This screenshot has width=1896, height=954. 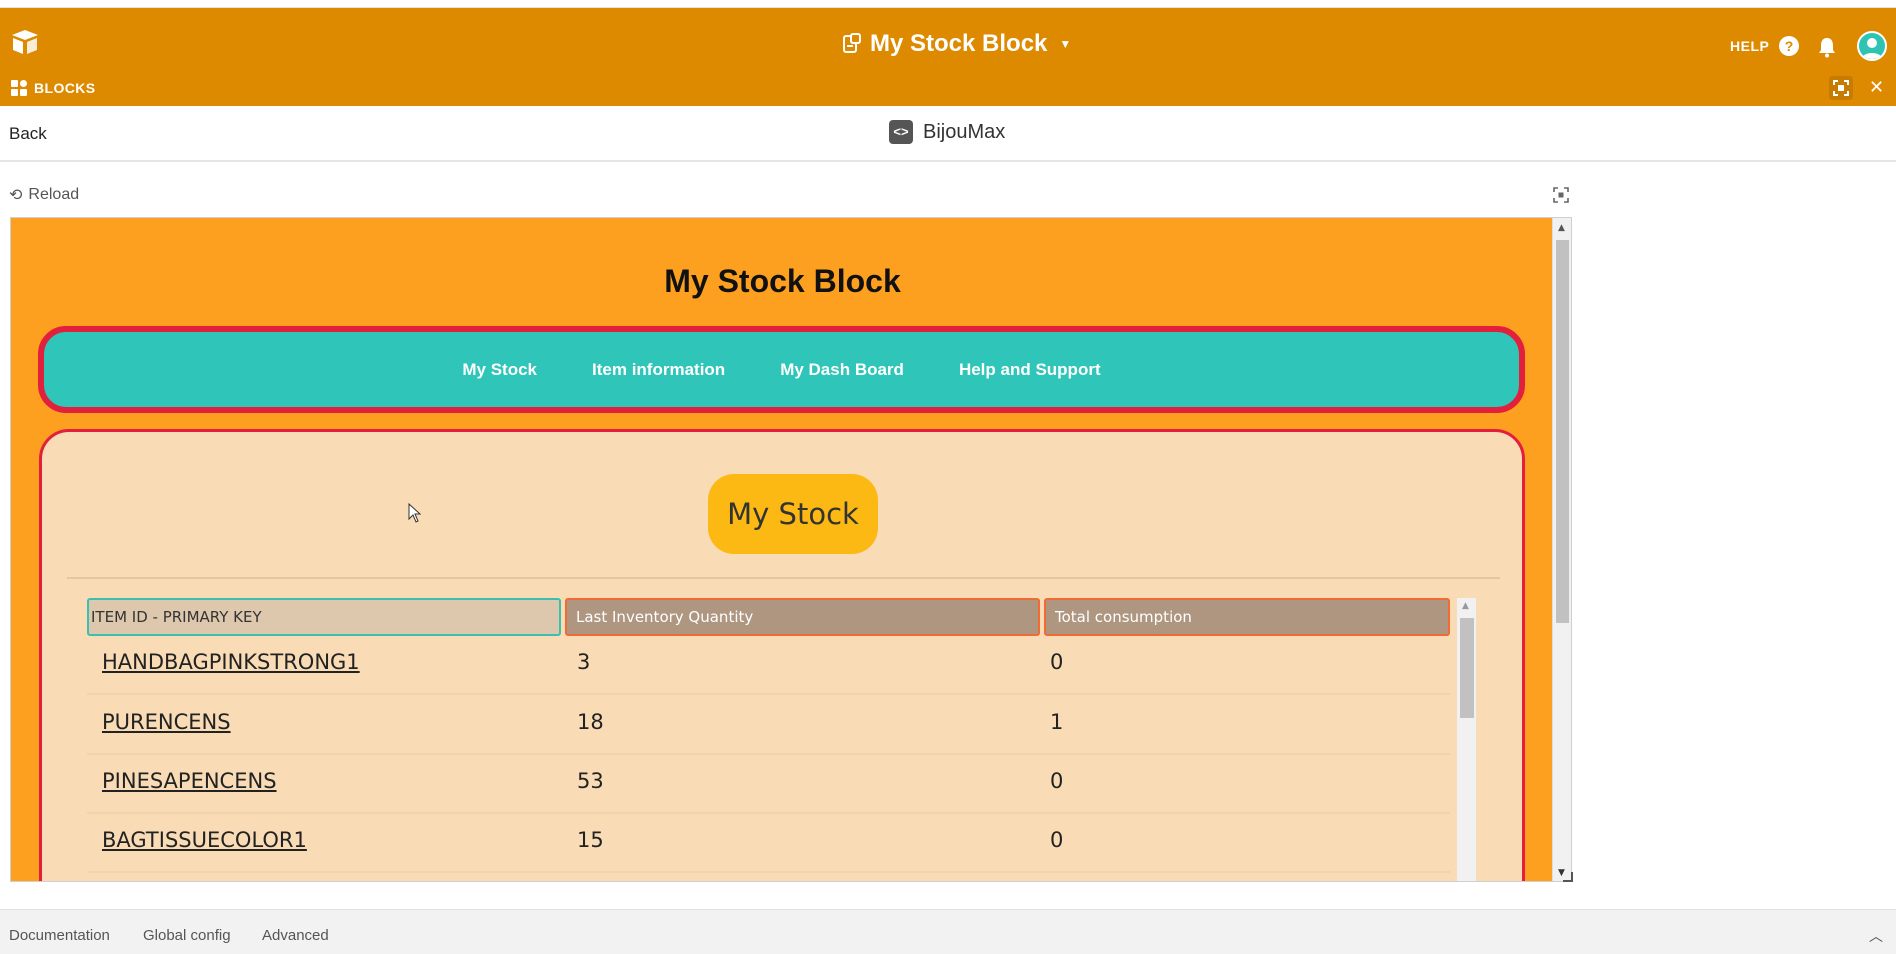 What do you see at coordinates (324, 617) in the screenshot?
I see `column-header-item-id: ITEM ID - PRIMARY KEY` at bounding box center [324, 617].